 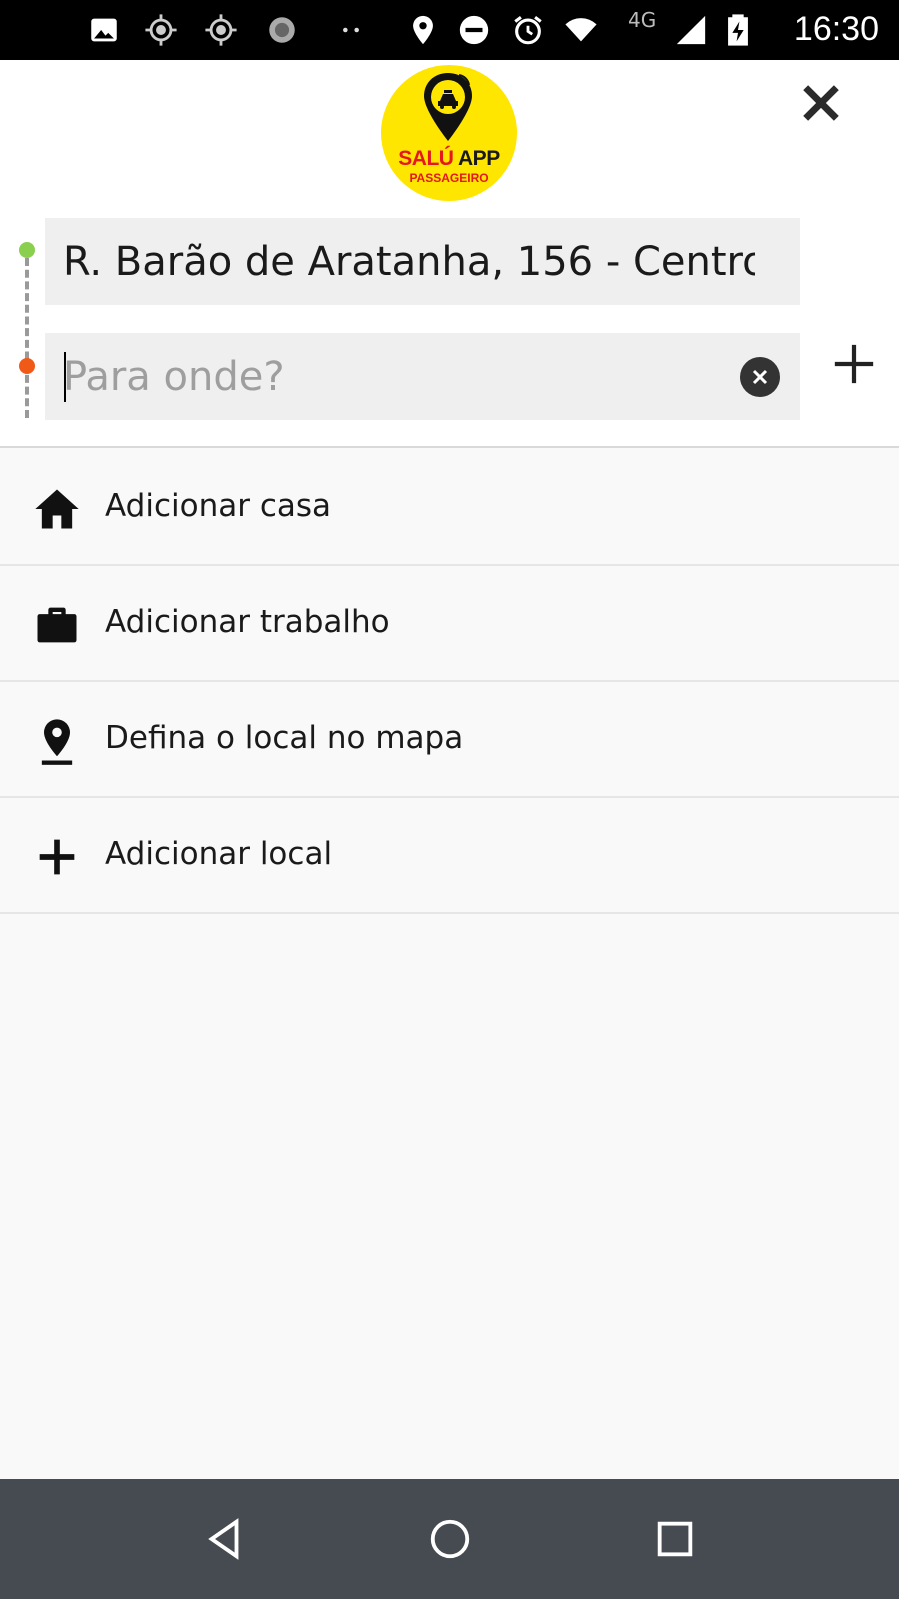 What do you see at coordinates (282, 30) in the screenshot?
I see `sync-notification-icon` at bounding box center [282, 30].